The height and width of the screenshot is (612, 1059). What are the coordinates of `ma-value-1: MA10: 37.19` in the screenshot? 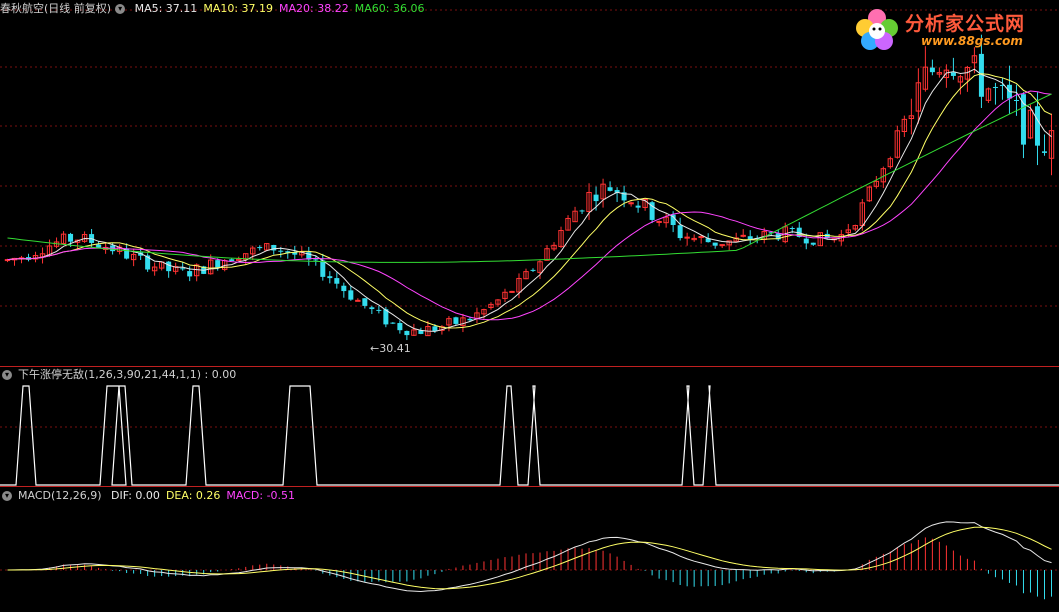 It's located at (238, 8).